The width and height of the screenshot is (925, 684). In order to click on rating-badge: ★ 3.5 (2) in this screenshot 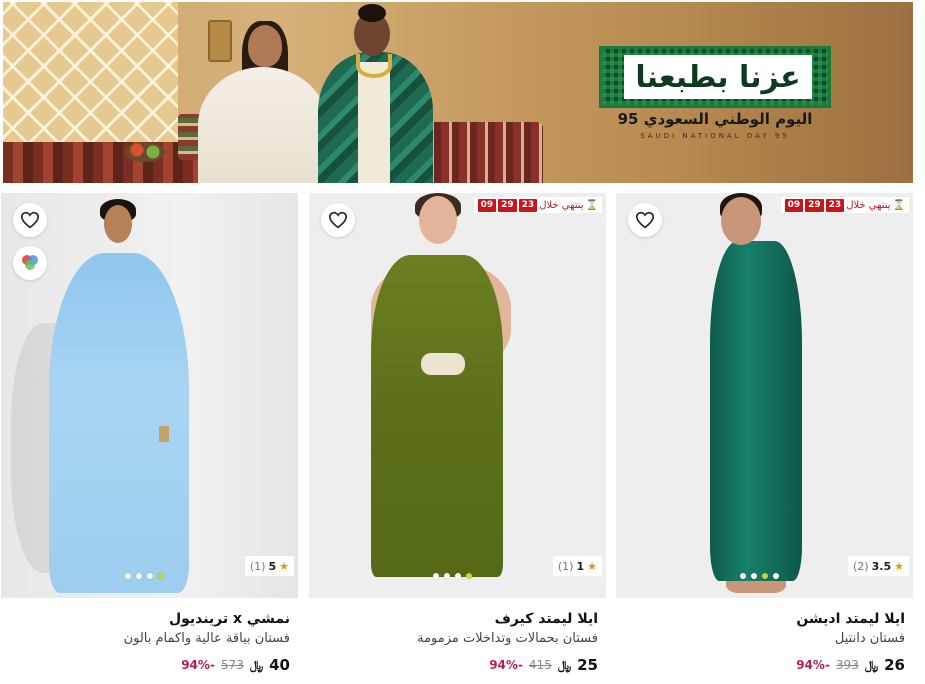, I will do `click(878, 566)`.